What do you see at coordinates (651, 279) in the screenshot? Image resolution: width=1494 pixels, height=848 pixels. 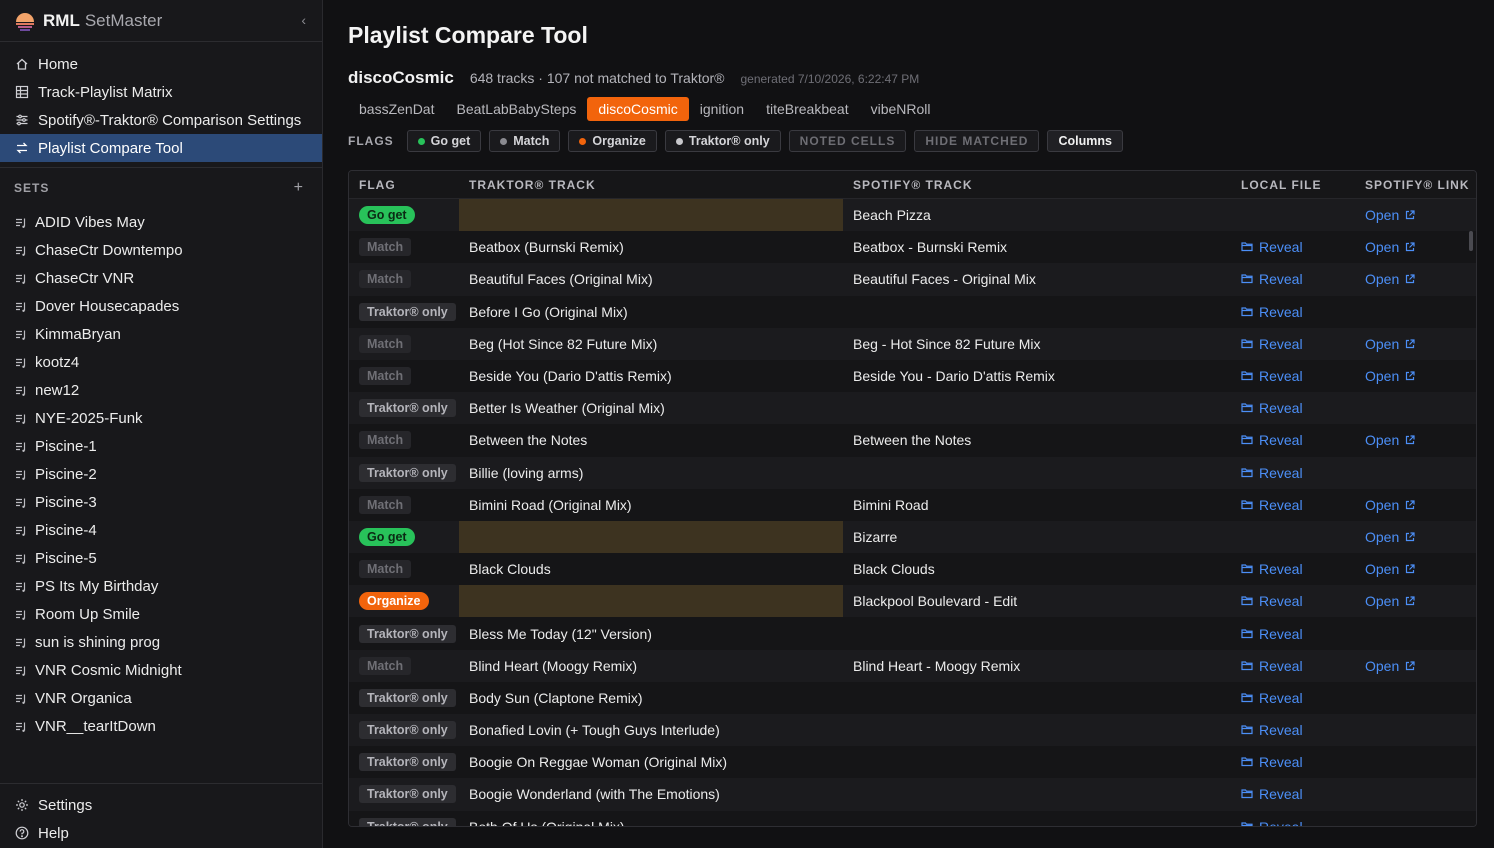 I see `cell-traktor-track: Beautiful Faces (Original Mix)` at bounding box center [651, 279].